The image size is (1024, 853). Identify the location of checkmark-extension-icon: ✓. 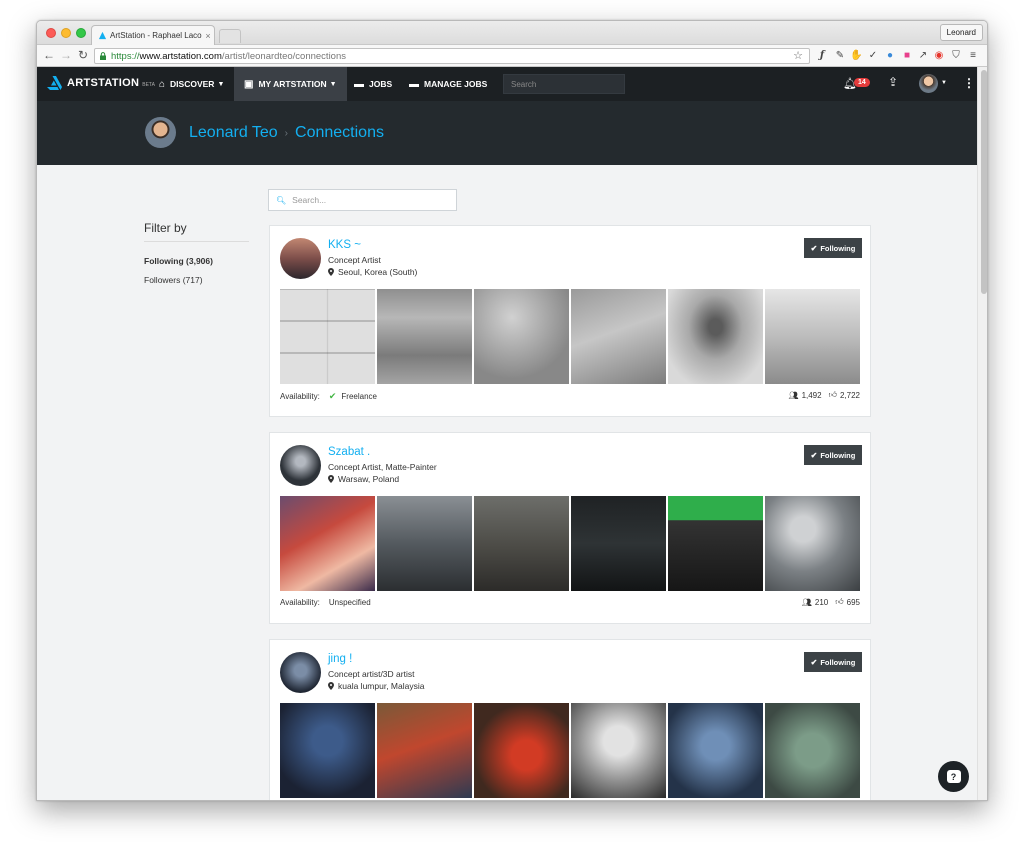
(873, 55).